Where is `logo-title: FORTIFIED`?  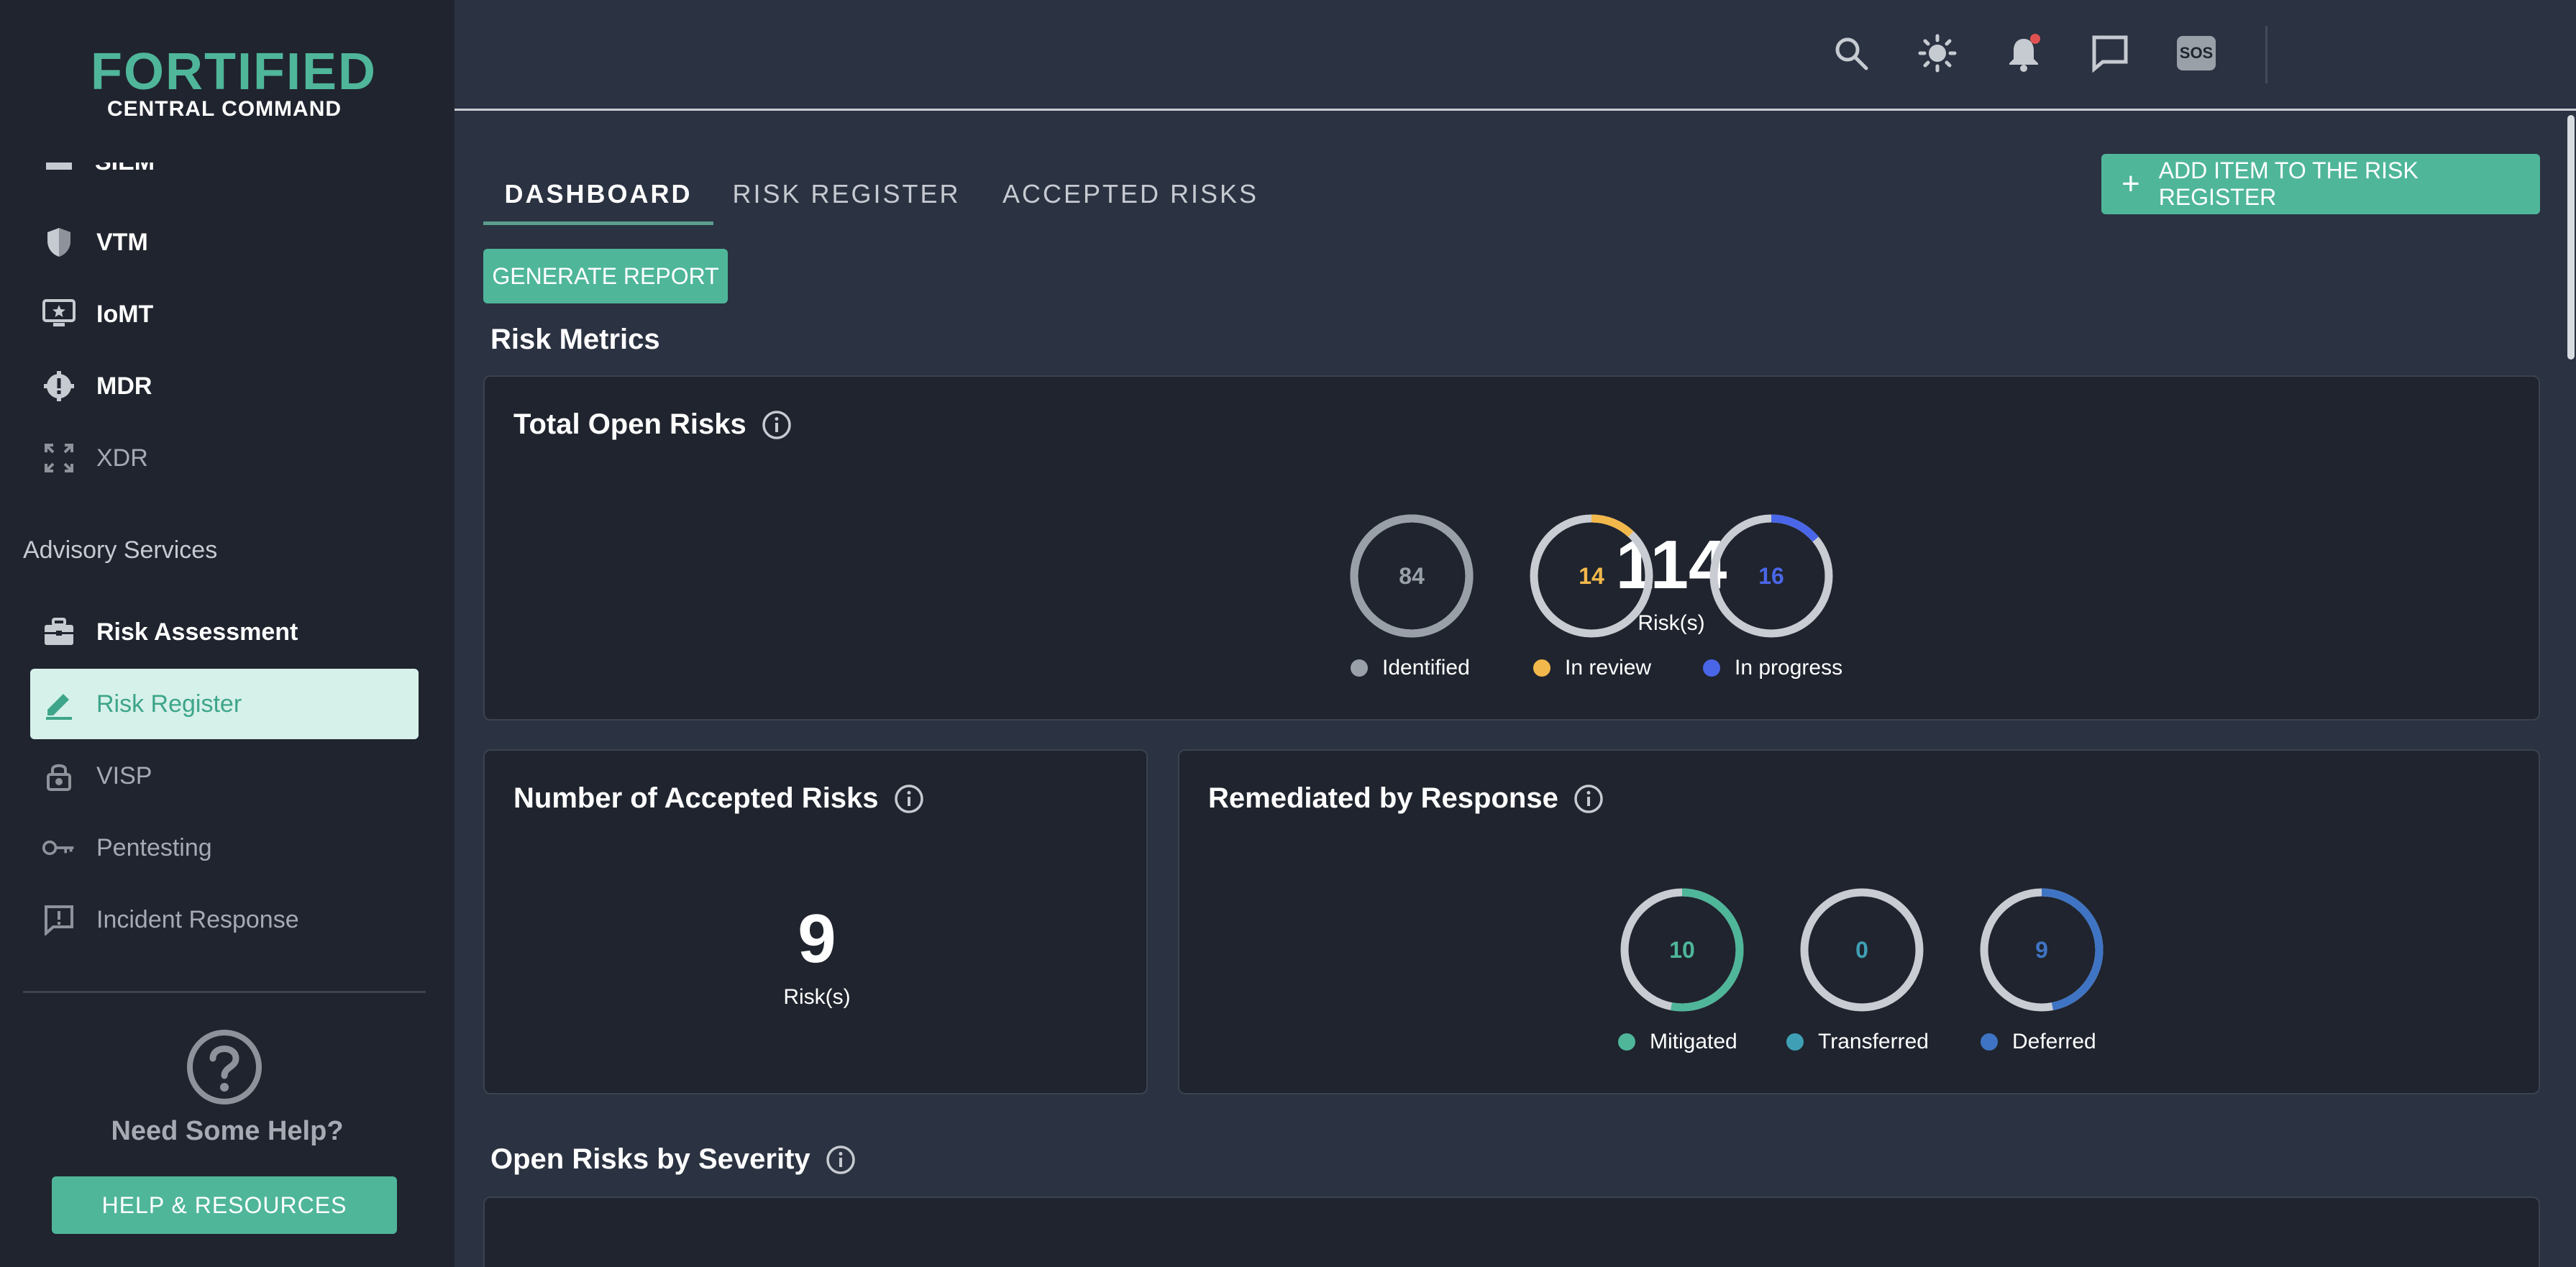
logo-title: FORTIFIED is located at coordinates (234, 72).